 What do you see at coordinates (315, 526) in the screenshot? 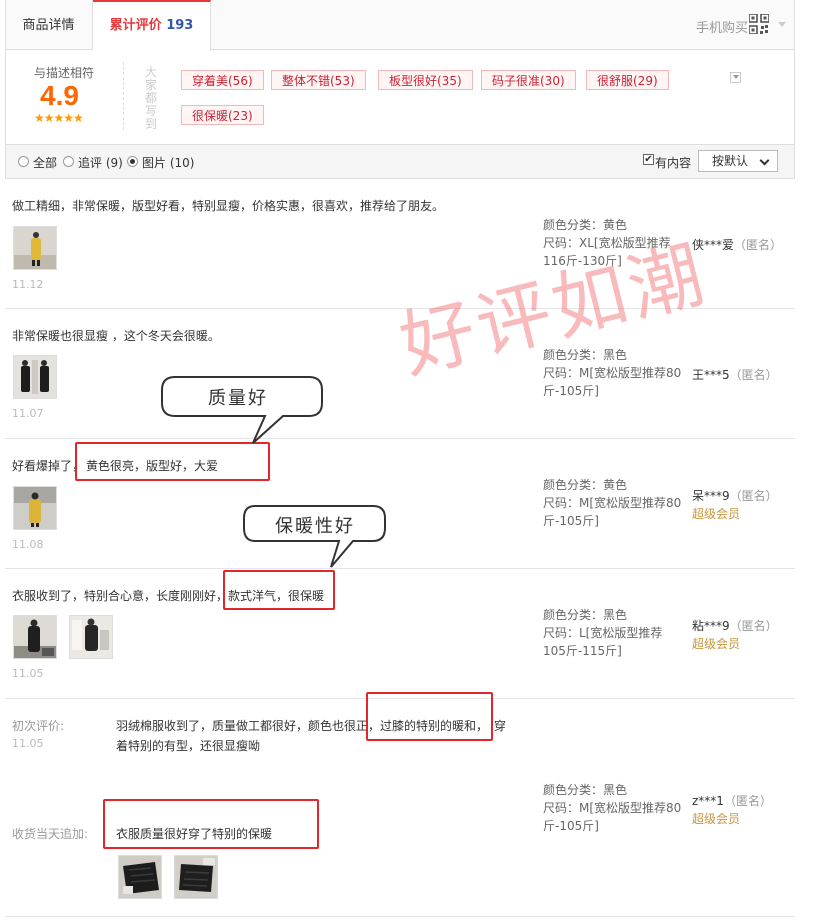
I see `callout-warmth-text: 保暖性好` at bounding box center [315, 526].